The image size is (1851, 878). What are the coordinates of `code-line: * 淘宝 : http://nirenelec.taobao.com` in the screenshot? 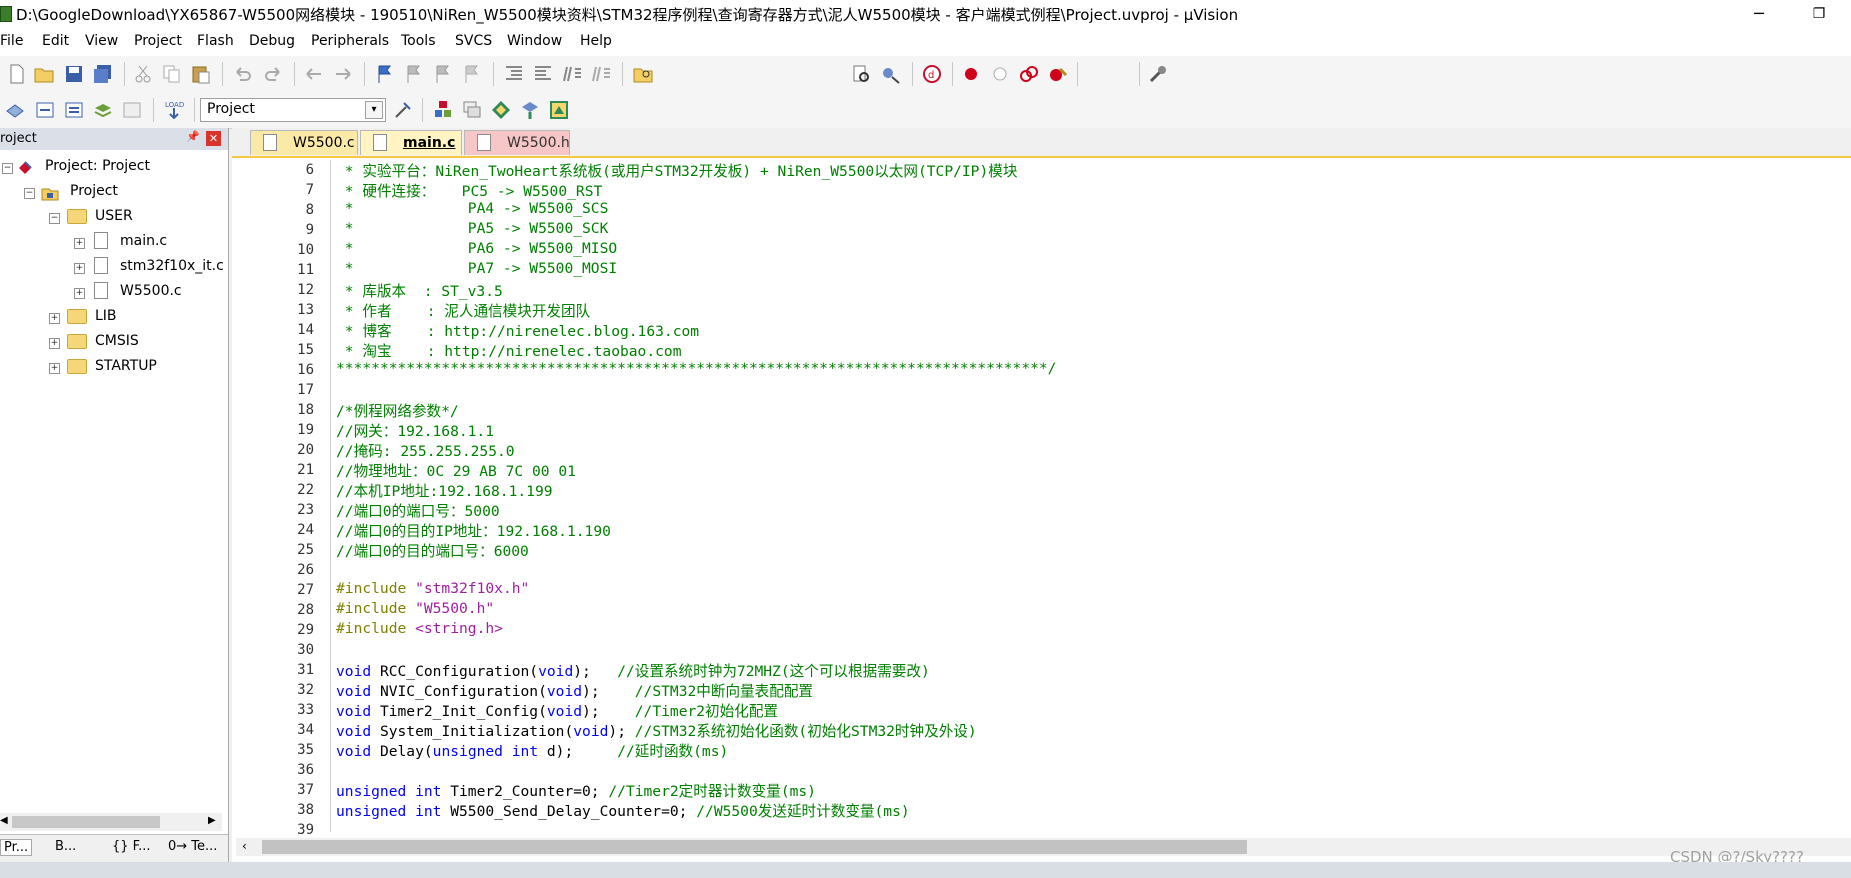 It's located at (509, 350).